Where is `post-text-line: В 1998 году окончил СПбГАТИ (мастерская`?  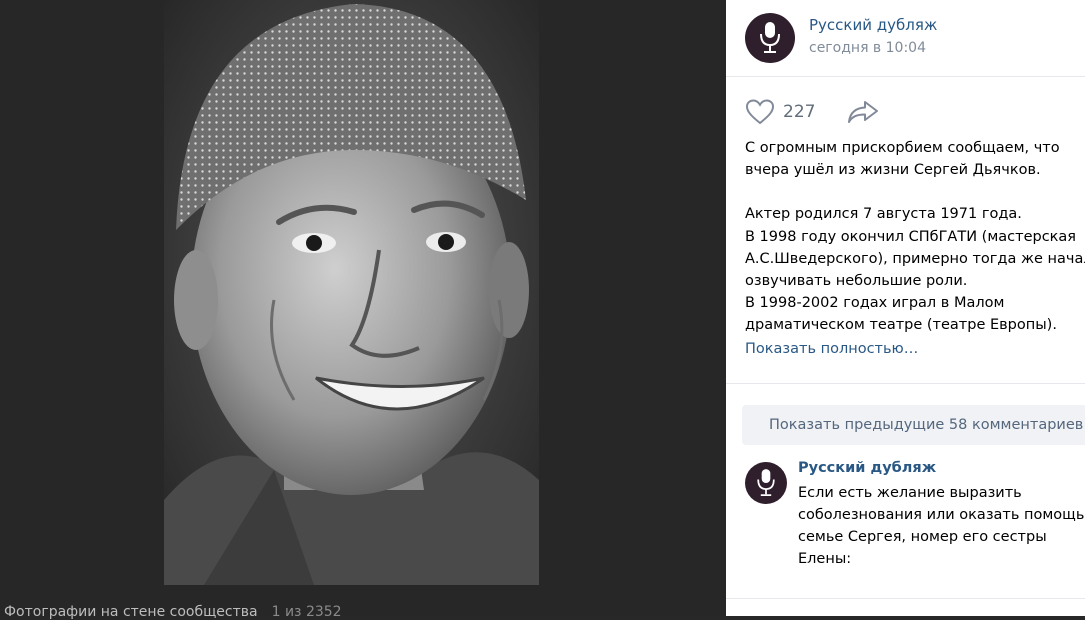 post-text-line: В 1998 году окончил СПбГАТИ (мастерская is located at coordinates (911, 236).